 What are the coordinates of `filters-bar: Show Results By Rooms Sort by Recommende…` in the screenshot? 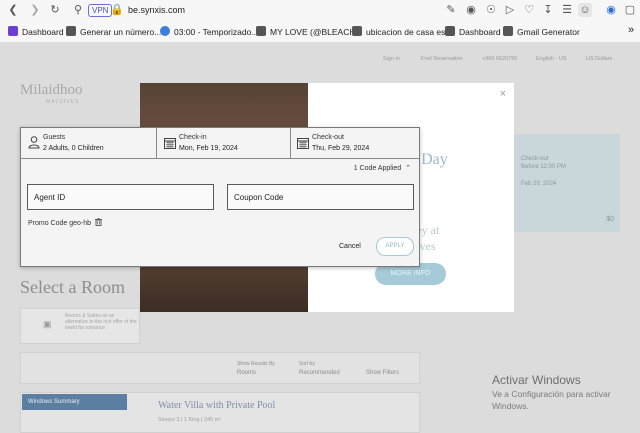 It's located at (220, 368).